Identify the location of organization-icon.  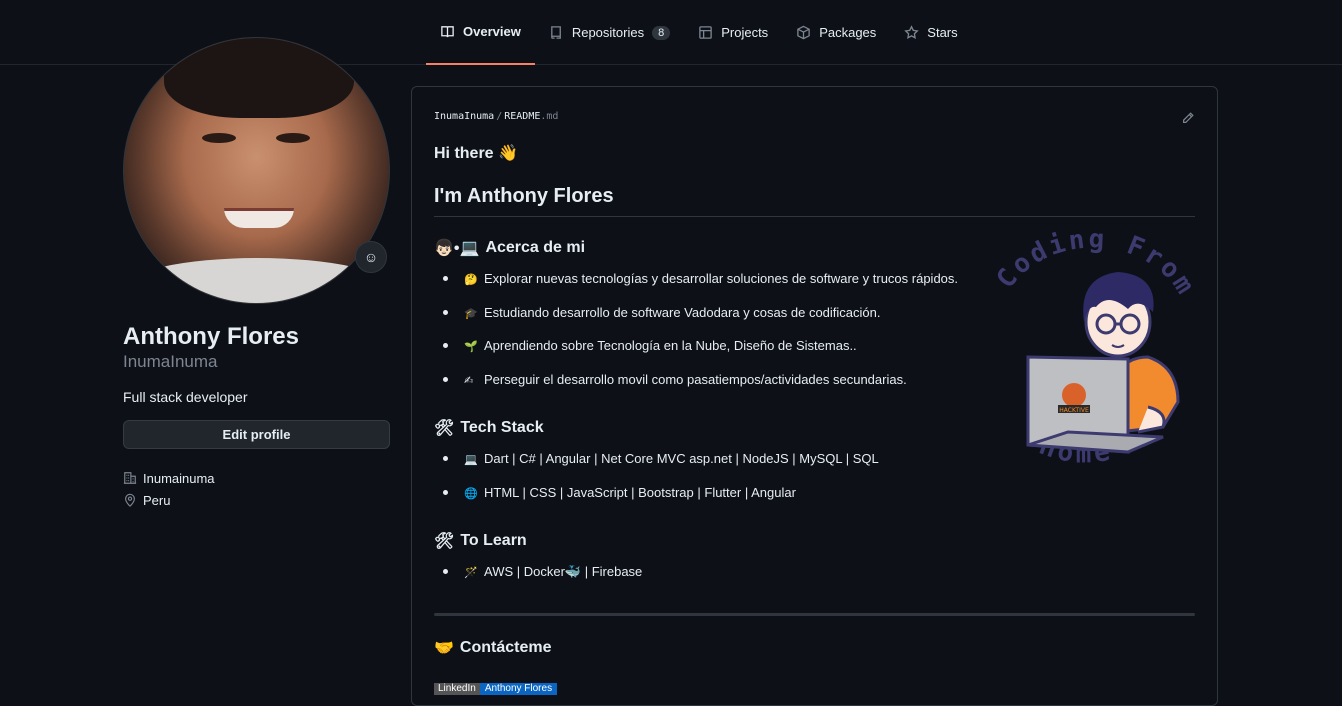
(130, 478).